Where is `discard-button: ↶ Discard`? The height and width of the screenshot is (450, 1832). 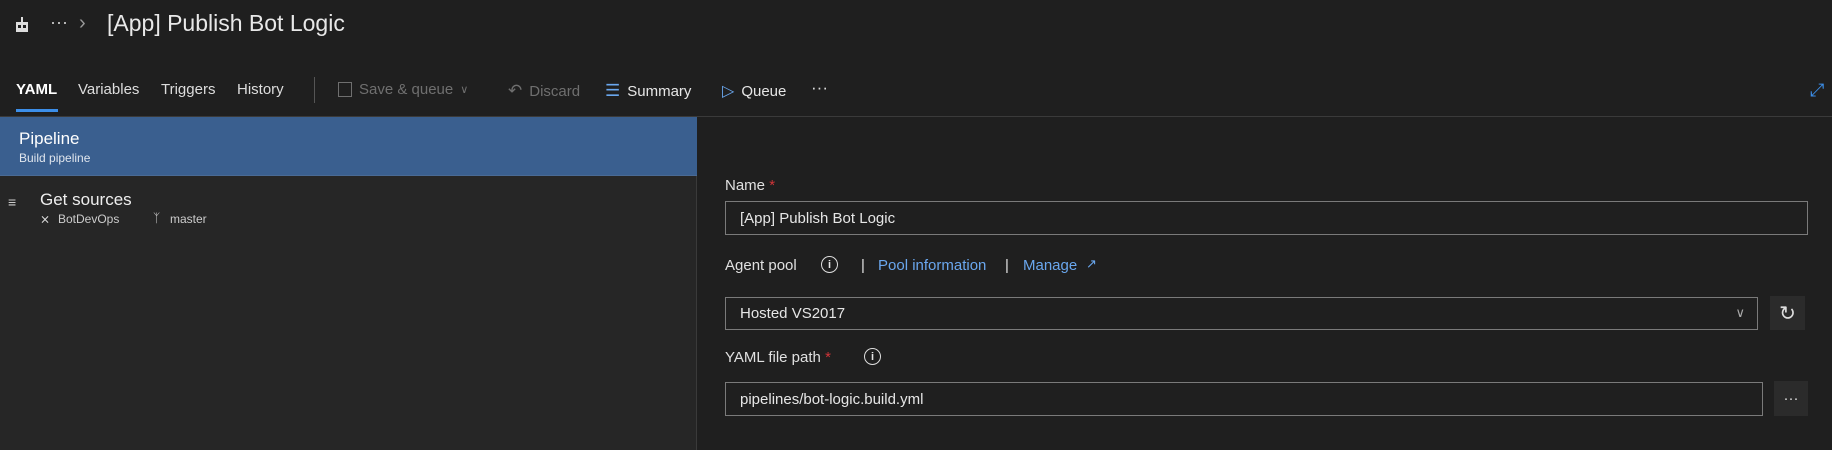
discard-button: ↶ Discard is located at coordinates (544, 91).